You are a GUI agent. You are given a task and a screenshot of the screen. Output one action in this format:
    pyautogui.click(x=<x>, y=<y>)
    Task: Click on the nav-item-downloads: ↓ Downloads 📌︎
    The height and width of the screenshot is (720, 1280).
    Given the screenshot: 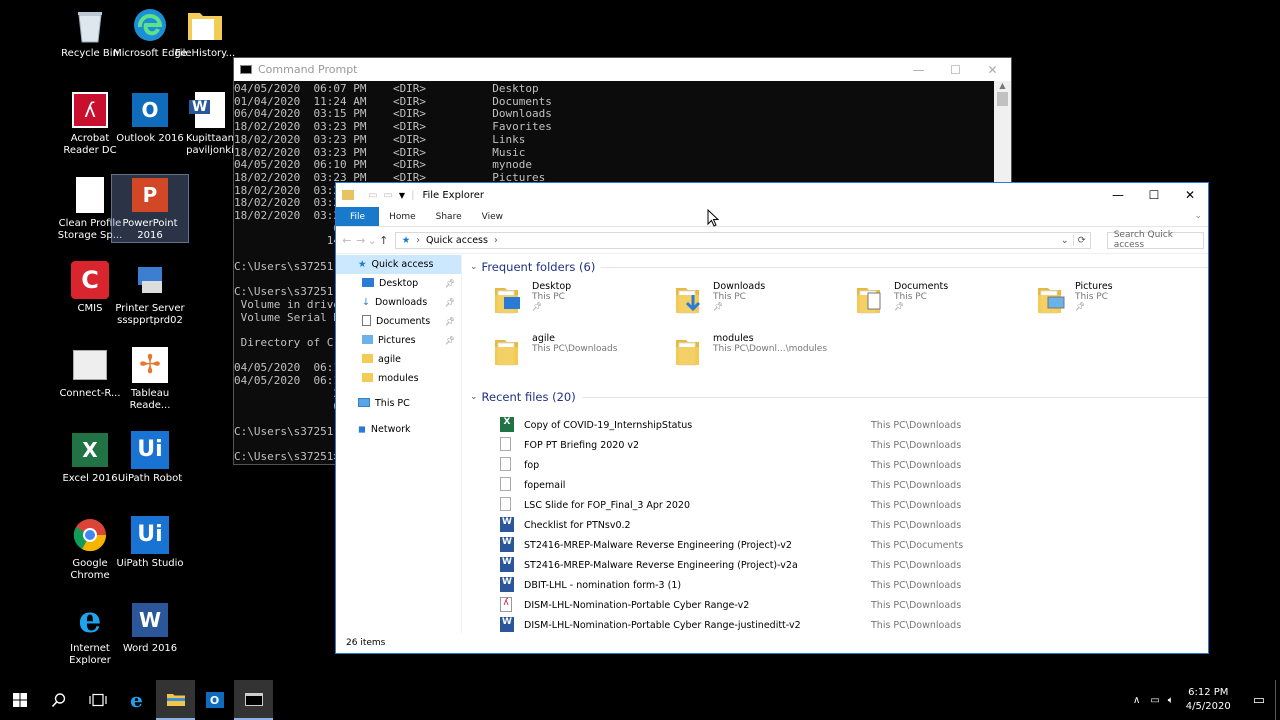 What is the action you would take?
    pyautogui.click(x=398, y=302)
    